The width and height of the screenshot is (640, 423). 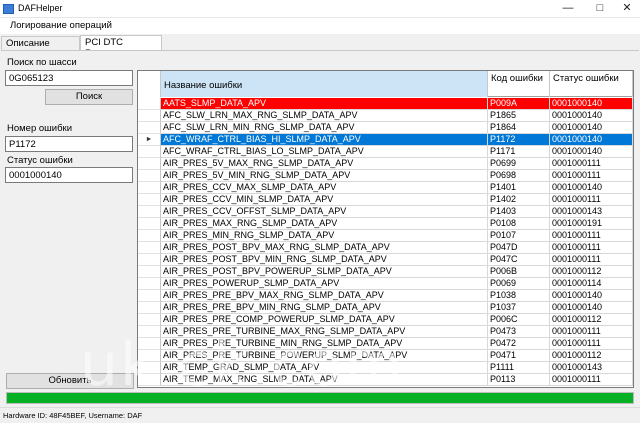 What do you see at coordinates (40, 48) in the screenshot?
I see `tab-error-description: Описание ошибок` at bounding box center [40, 48].